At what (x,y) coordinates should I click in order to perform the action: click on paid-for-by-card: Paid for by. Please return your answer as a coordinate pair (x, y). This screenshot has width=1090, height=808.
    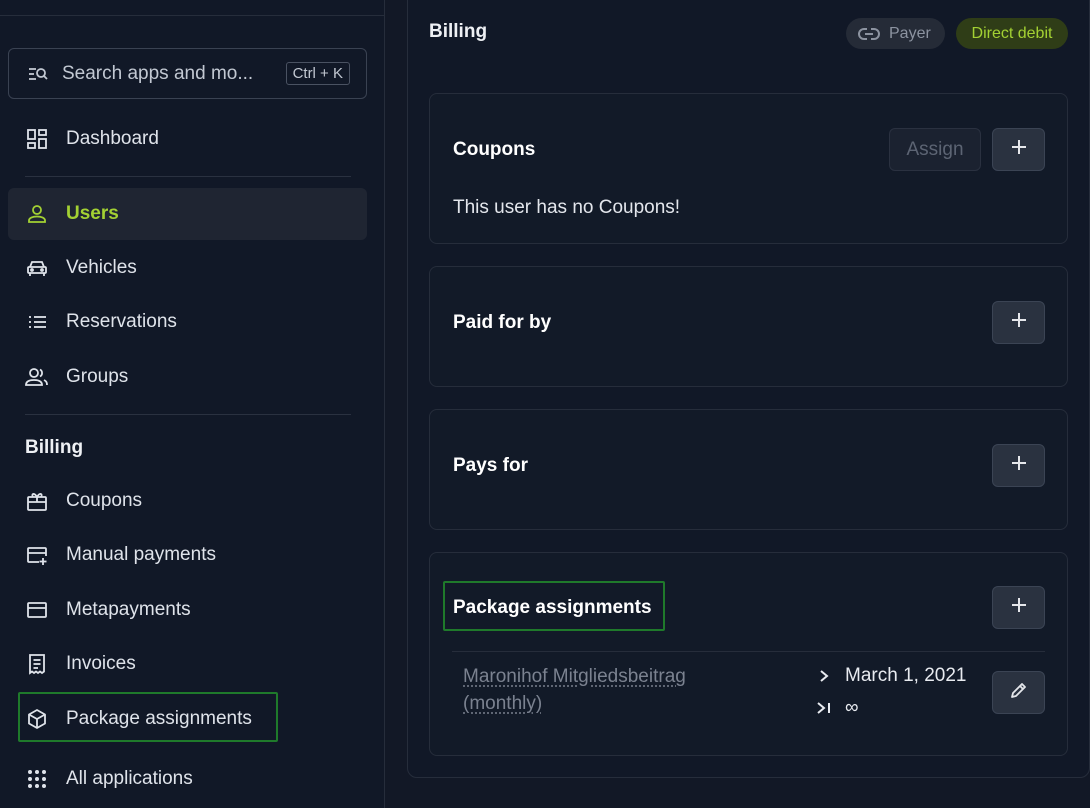
    Looking at the image, I should click on (748, 326).